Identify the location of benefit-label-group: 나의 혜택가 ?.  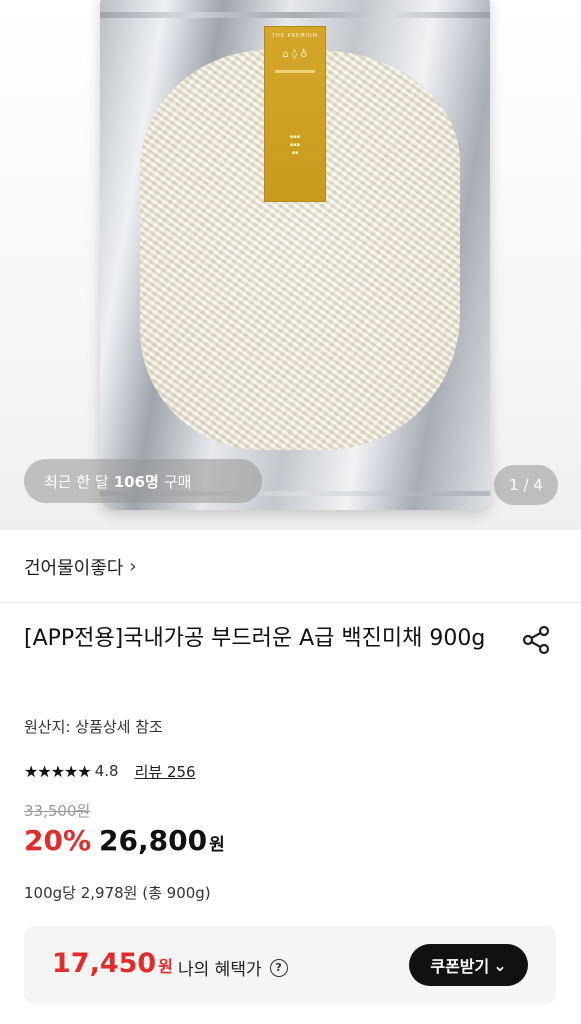
(233, 967).